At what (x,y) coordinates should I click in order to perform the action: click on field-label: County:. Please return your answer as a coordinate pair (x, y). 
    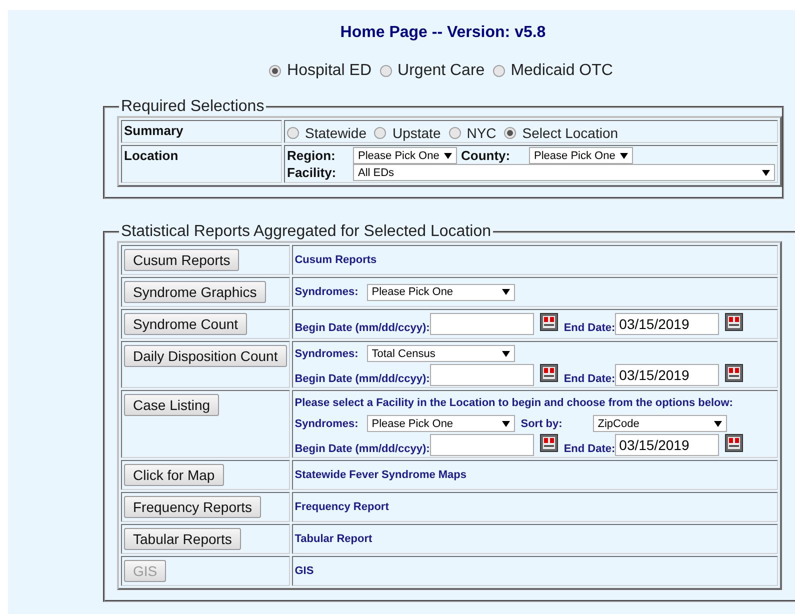
    Looking at the image, I should click on (486, 155).